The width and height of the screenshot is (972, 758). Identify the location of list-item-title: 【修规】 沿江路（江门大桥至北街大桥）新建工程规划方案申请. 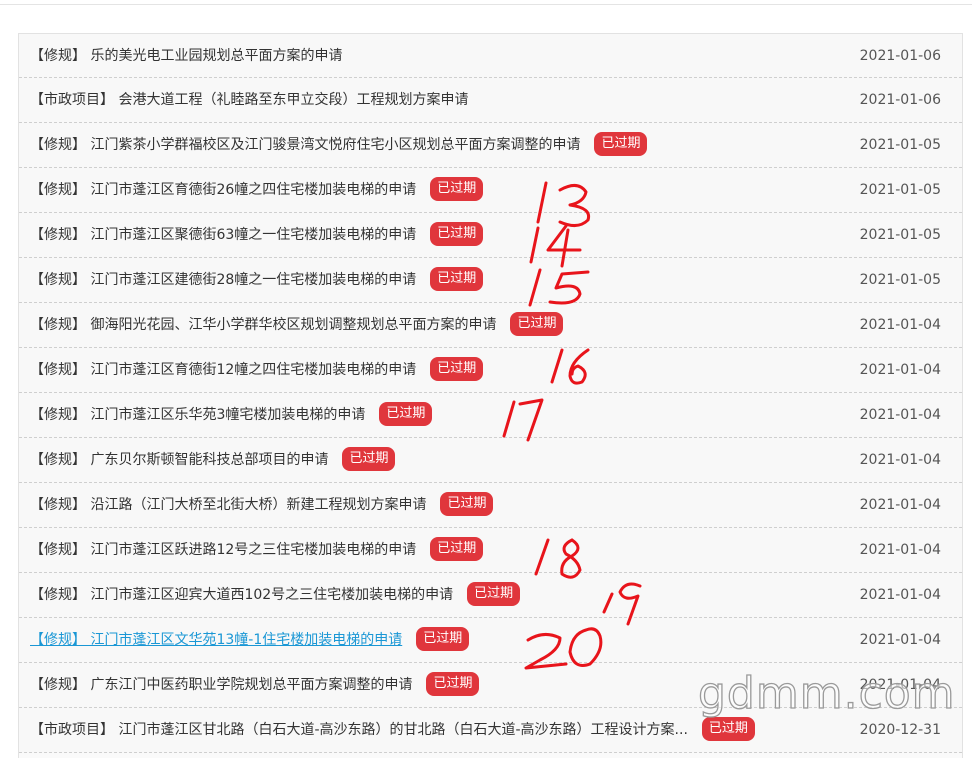
(228, 505).